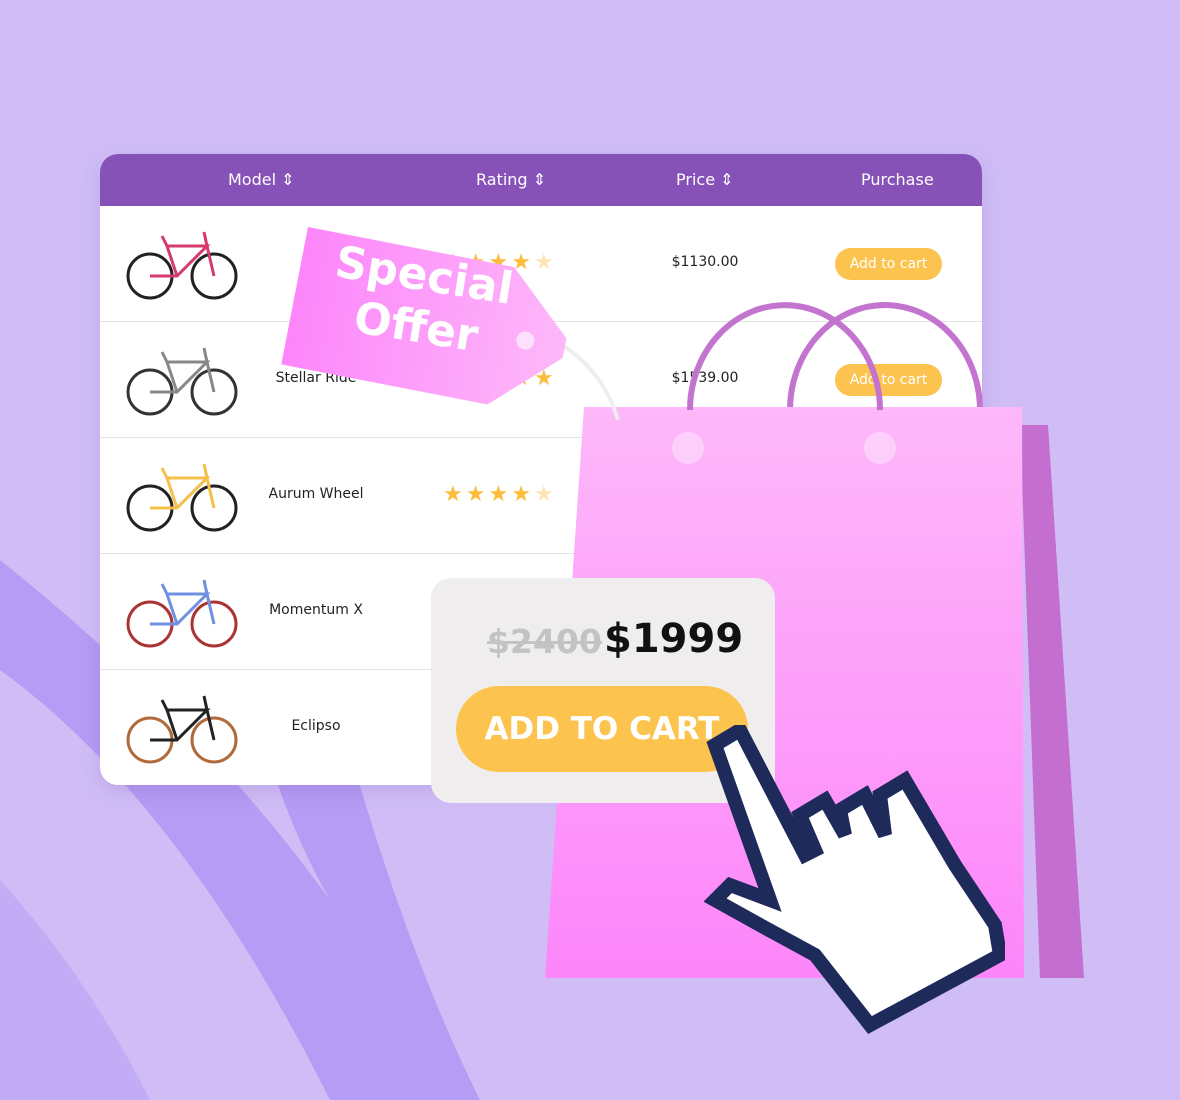 Image resolution: width=1180 pixels, height=1100 pixels. What do you see at coordinates (785, 356) in the screenshot?
I see `bag-handle-front` at bounding box center [785, 356].